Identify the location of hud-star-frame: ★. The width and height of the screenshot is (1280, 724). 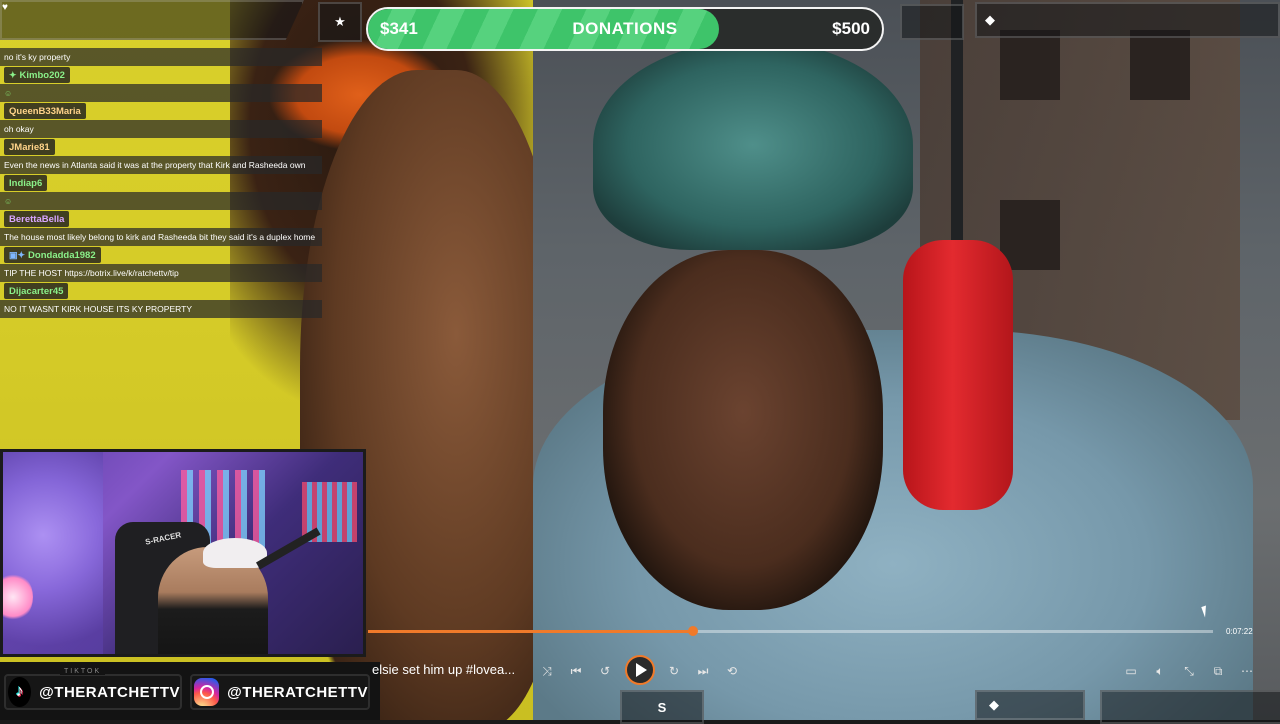
(340, 22).